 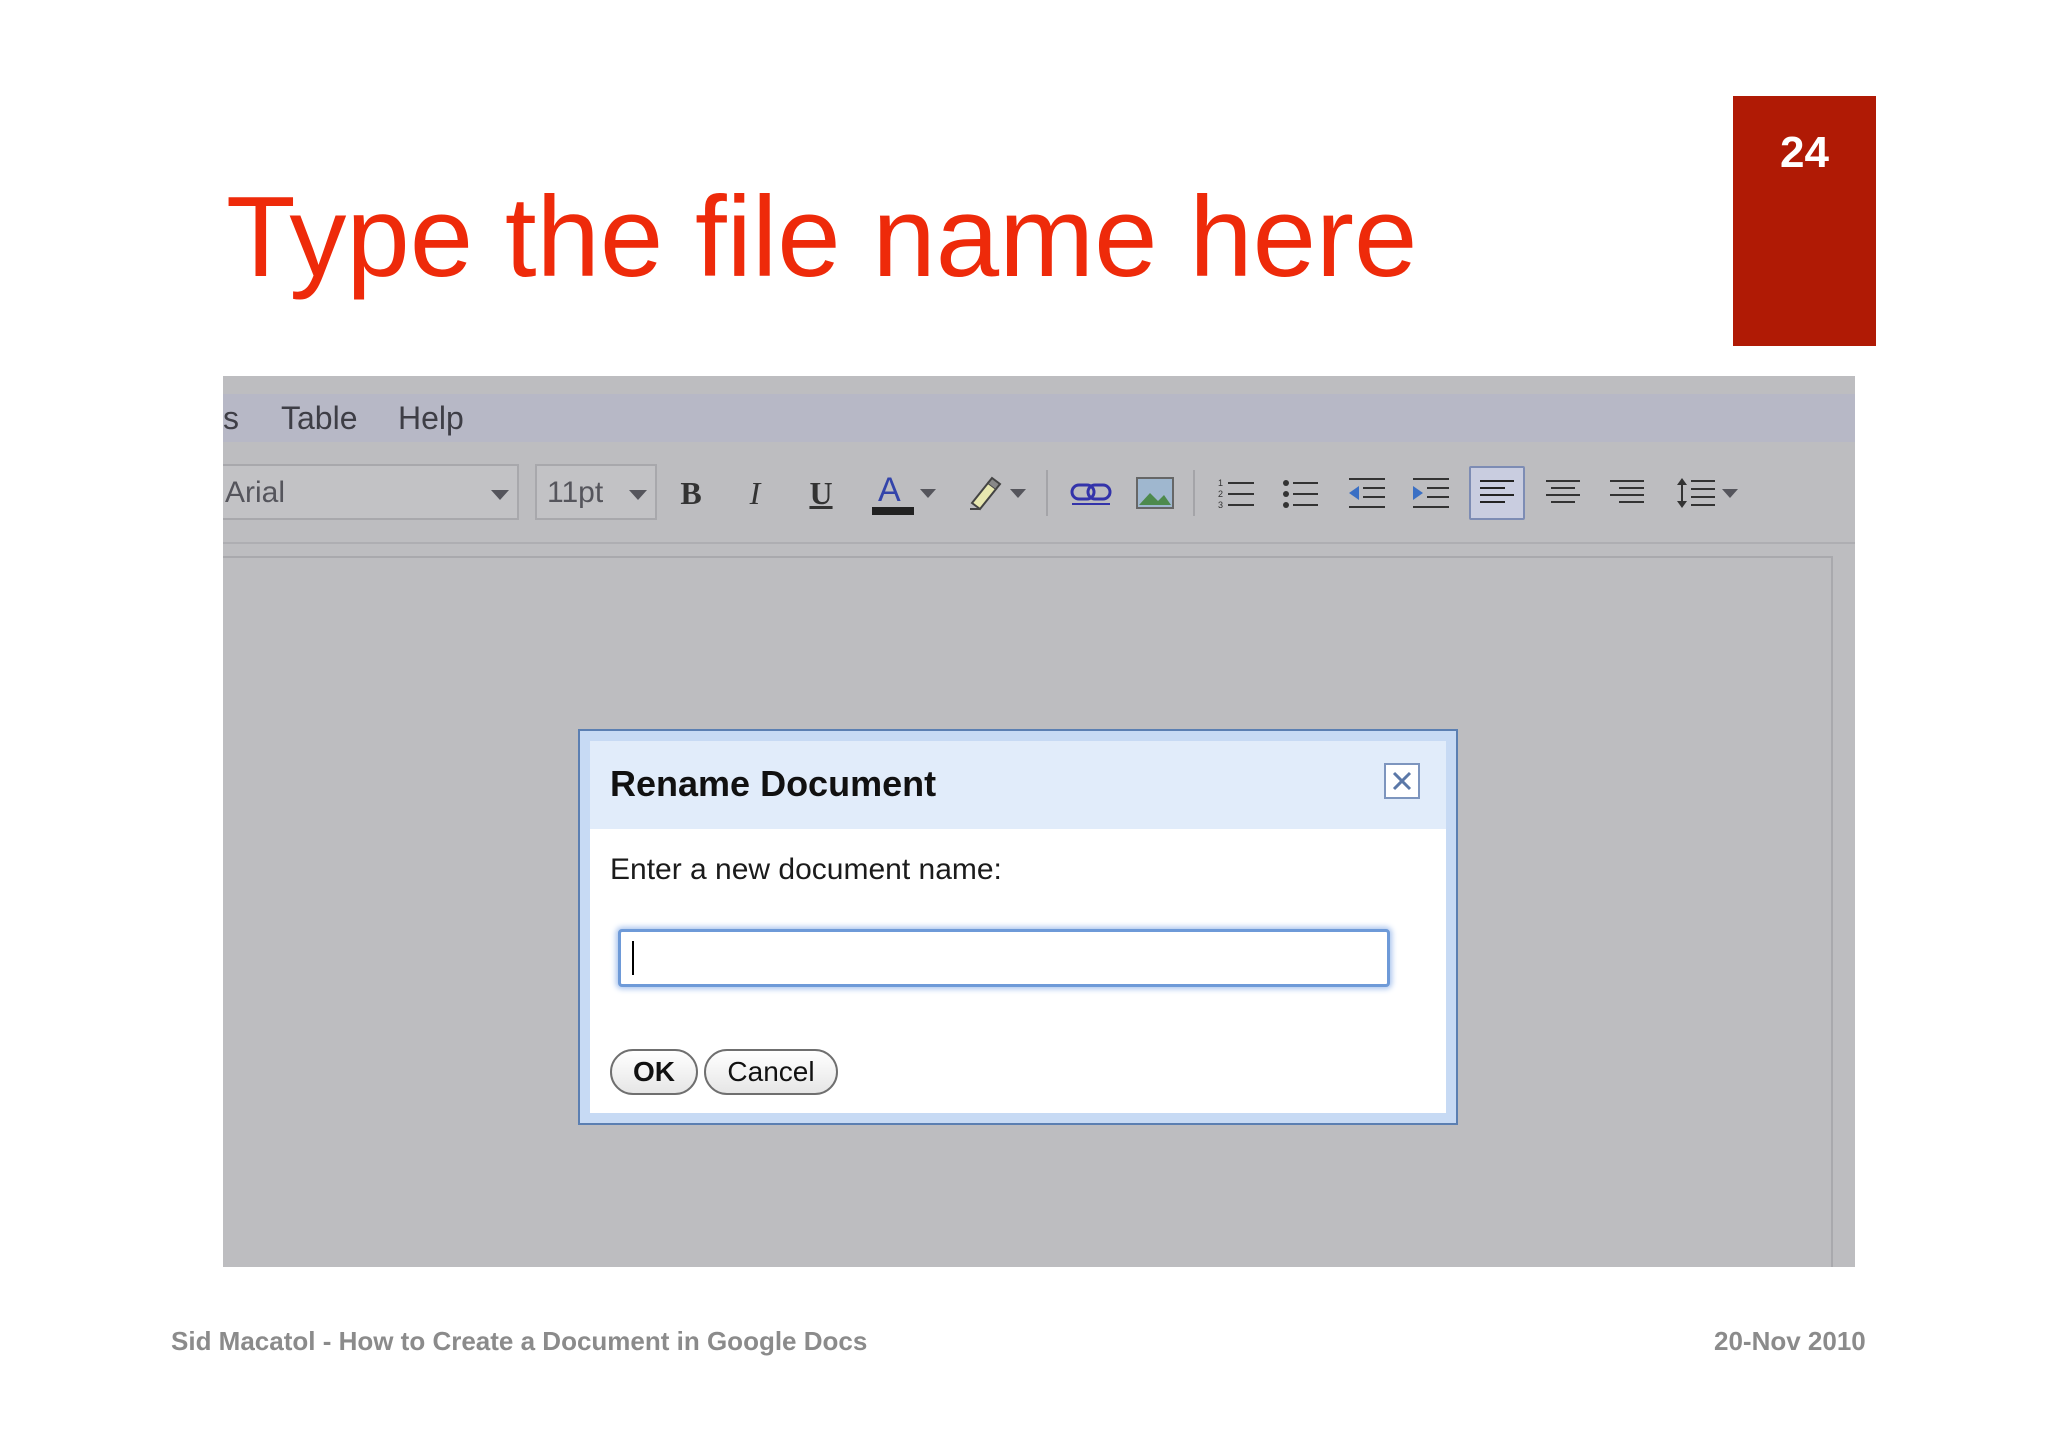 I want to click on link-icon, so click(x=1091, y=494).